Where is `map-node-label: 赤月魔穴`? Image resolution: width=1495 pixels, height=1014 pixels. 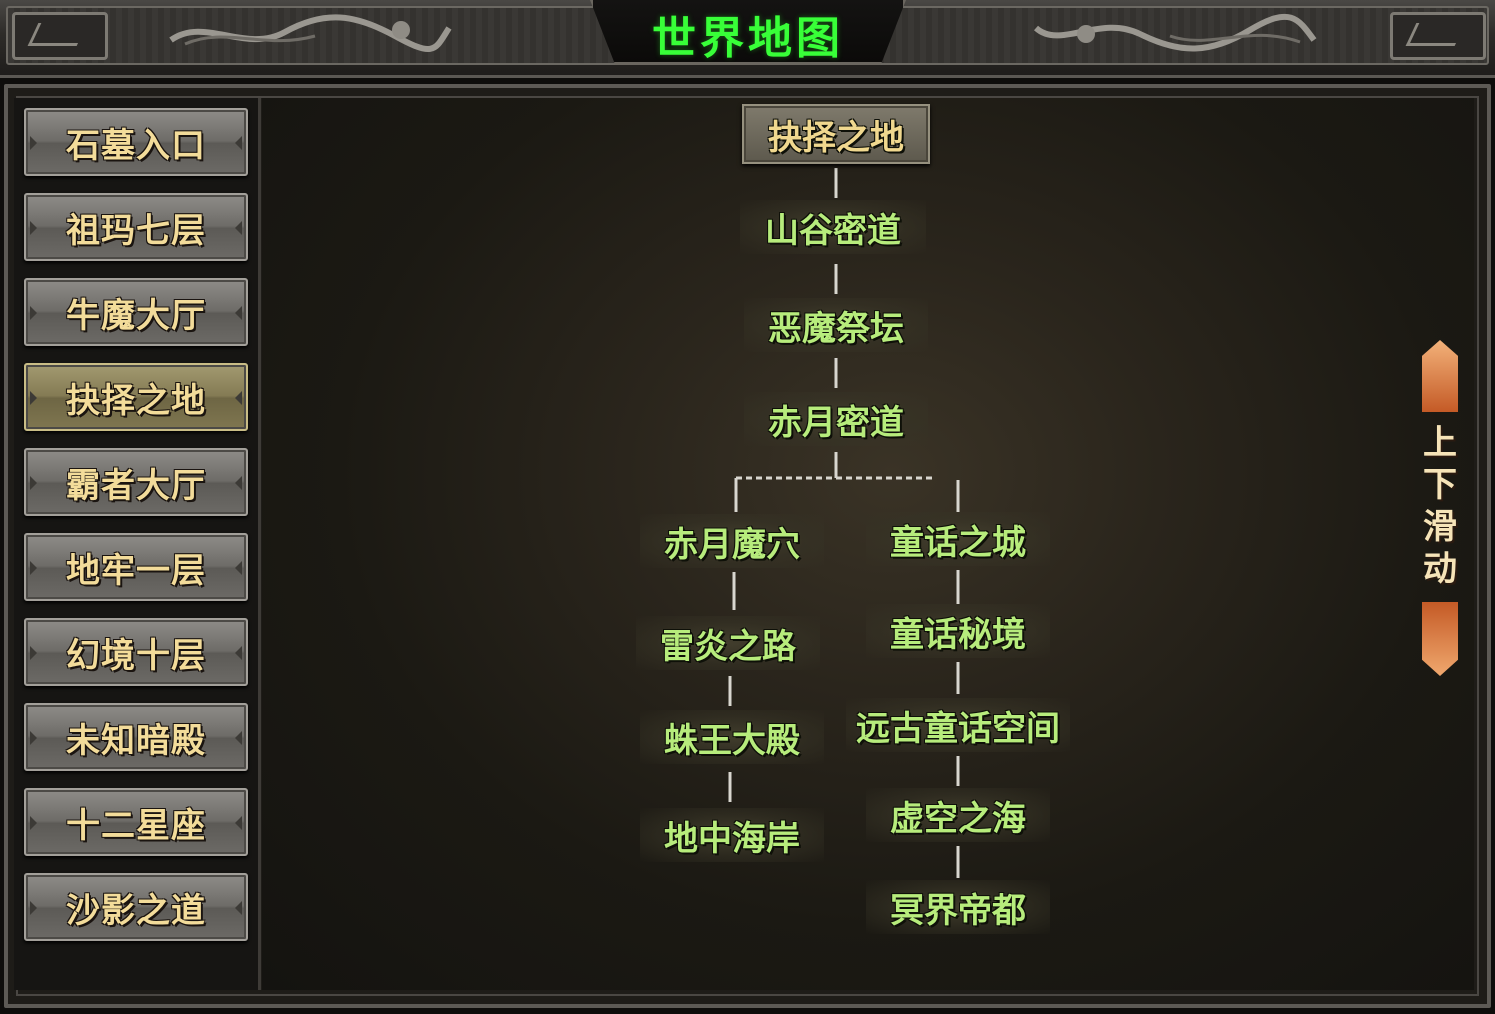 map-node-label: 赤月魔穴 is located at coordinates (732, 544).